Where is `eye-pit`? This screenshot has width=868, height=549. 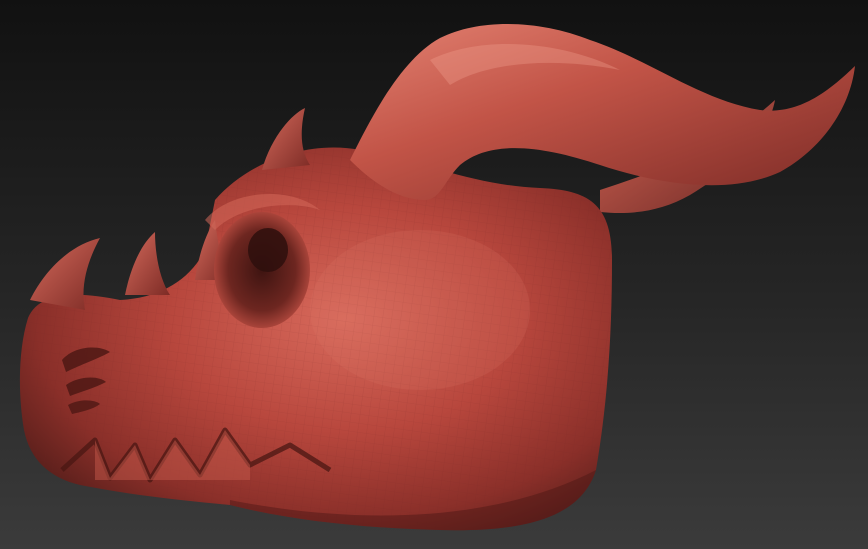
eye-pit is located at coordinates (268, 250).